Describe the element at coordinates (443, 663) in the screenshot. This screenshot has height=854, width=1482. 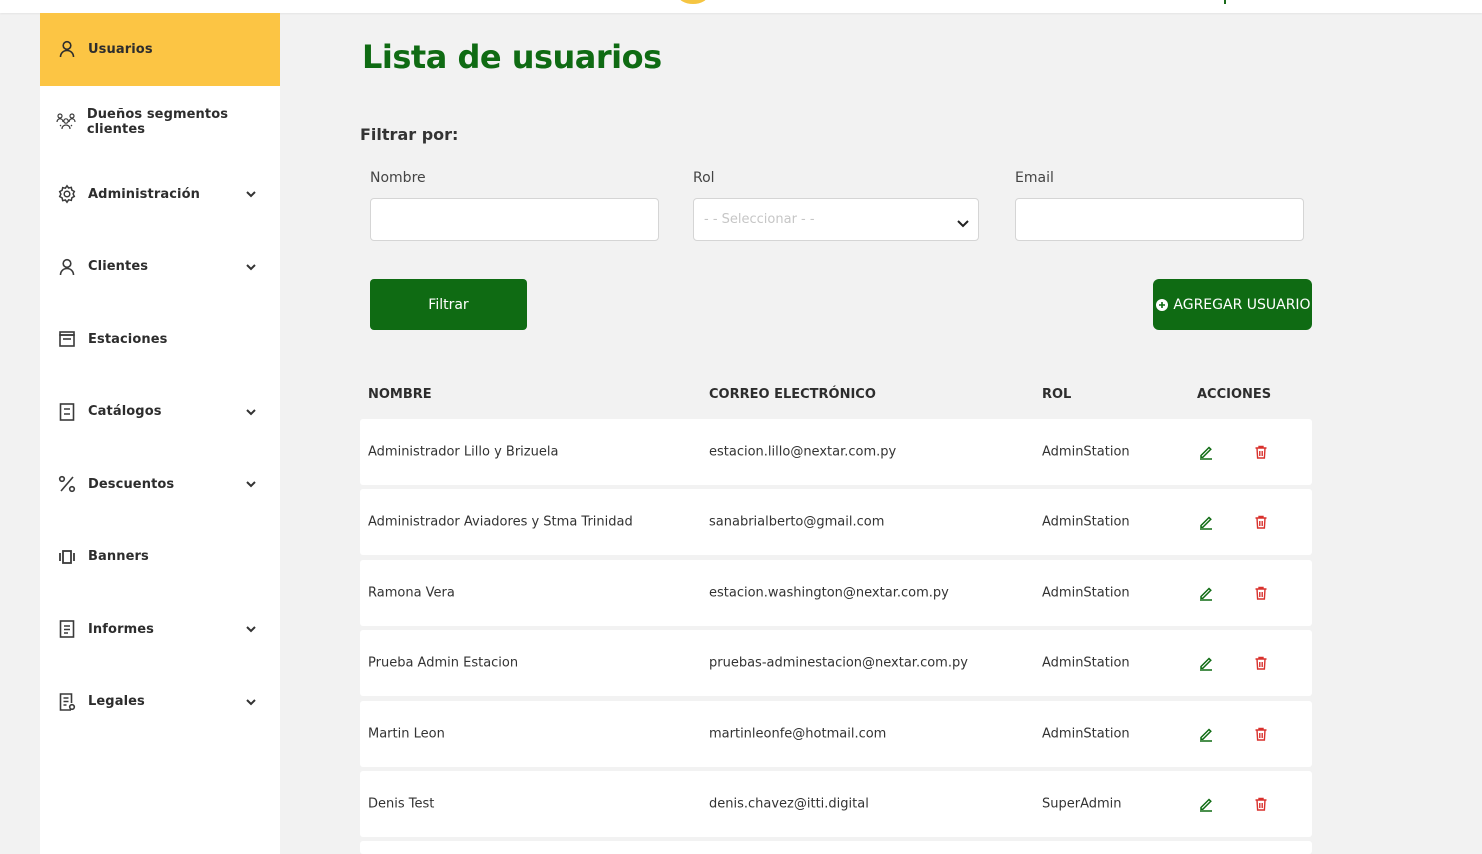
I see `user-name: Prueba Admin Estacion` at that location.